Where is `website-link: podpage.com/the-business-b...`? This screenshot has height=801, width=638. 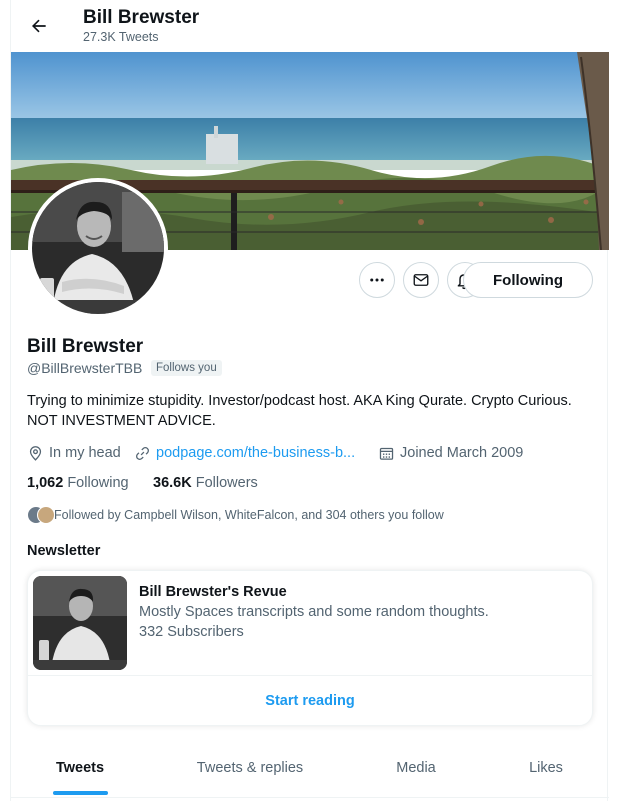 website-link: podpage.com/the-business-b... is located at coordinates (255, 453).